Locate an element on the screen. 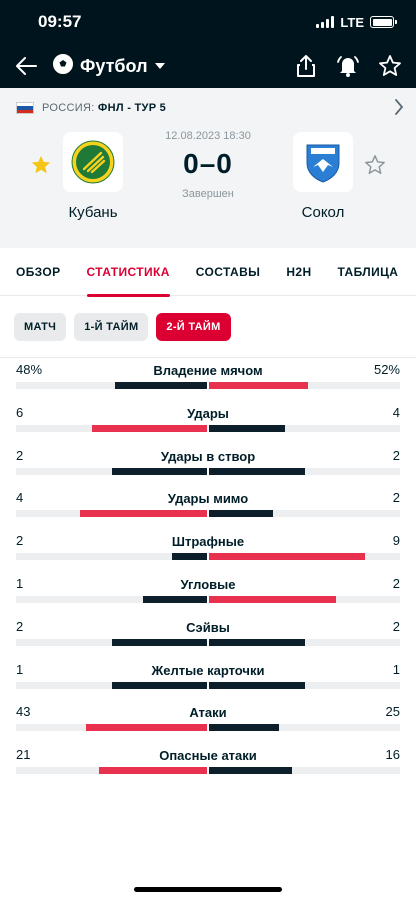  stat-label: Угловые is located at coordinates (208, 584).